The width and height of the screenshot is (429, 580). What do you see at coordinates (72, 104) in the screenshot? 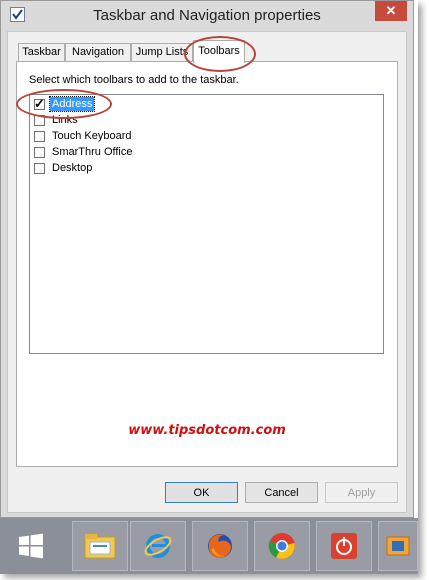
I see `list-item-label: Address` at bounding box center [72, 104].